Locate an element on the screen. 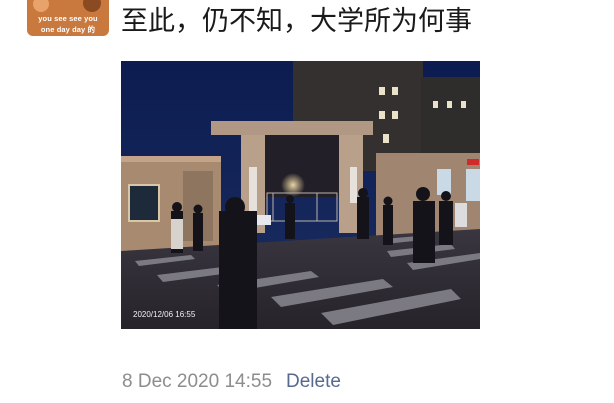  photo-timestamp: 2020/12/06 16:55 is located at coordinates (164, 314).